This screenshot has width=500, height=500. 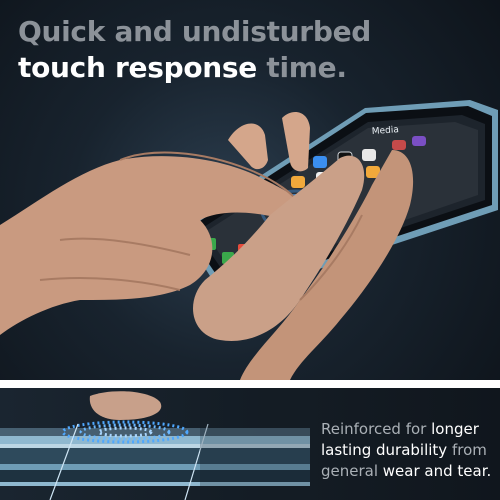 I want to click on headline-tail: time., so click(x=301, y=67).